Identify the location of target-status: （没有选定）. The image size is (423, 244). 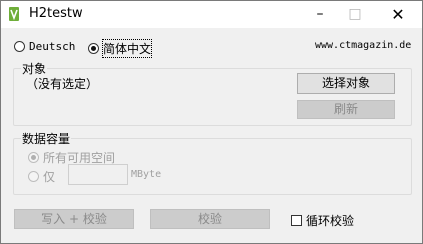
(62, 84).